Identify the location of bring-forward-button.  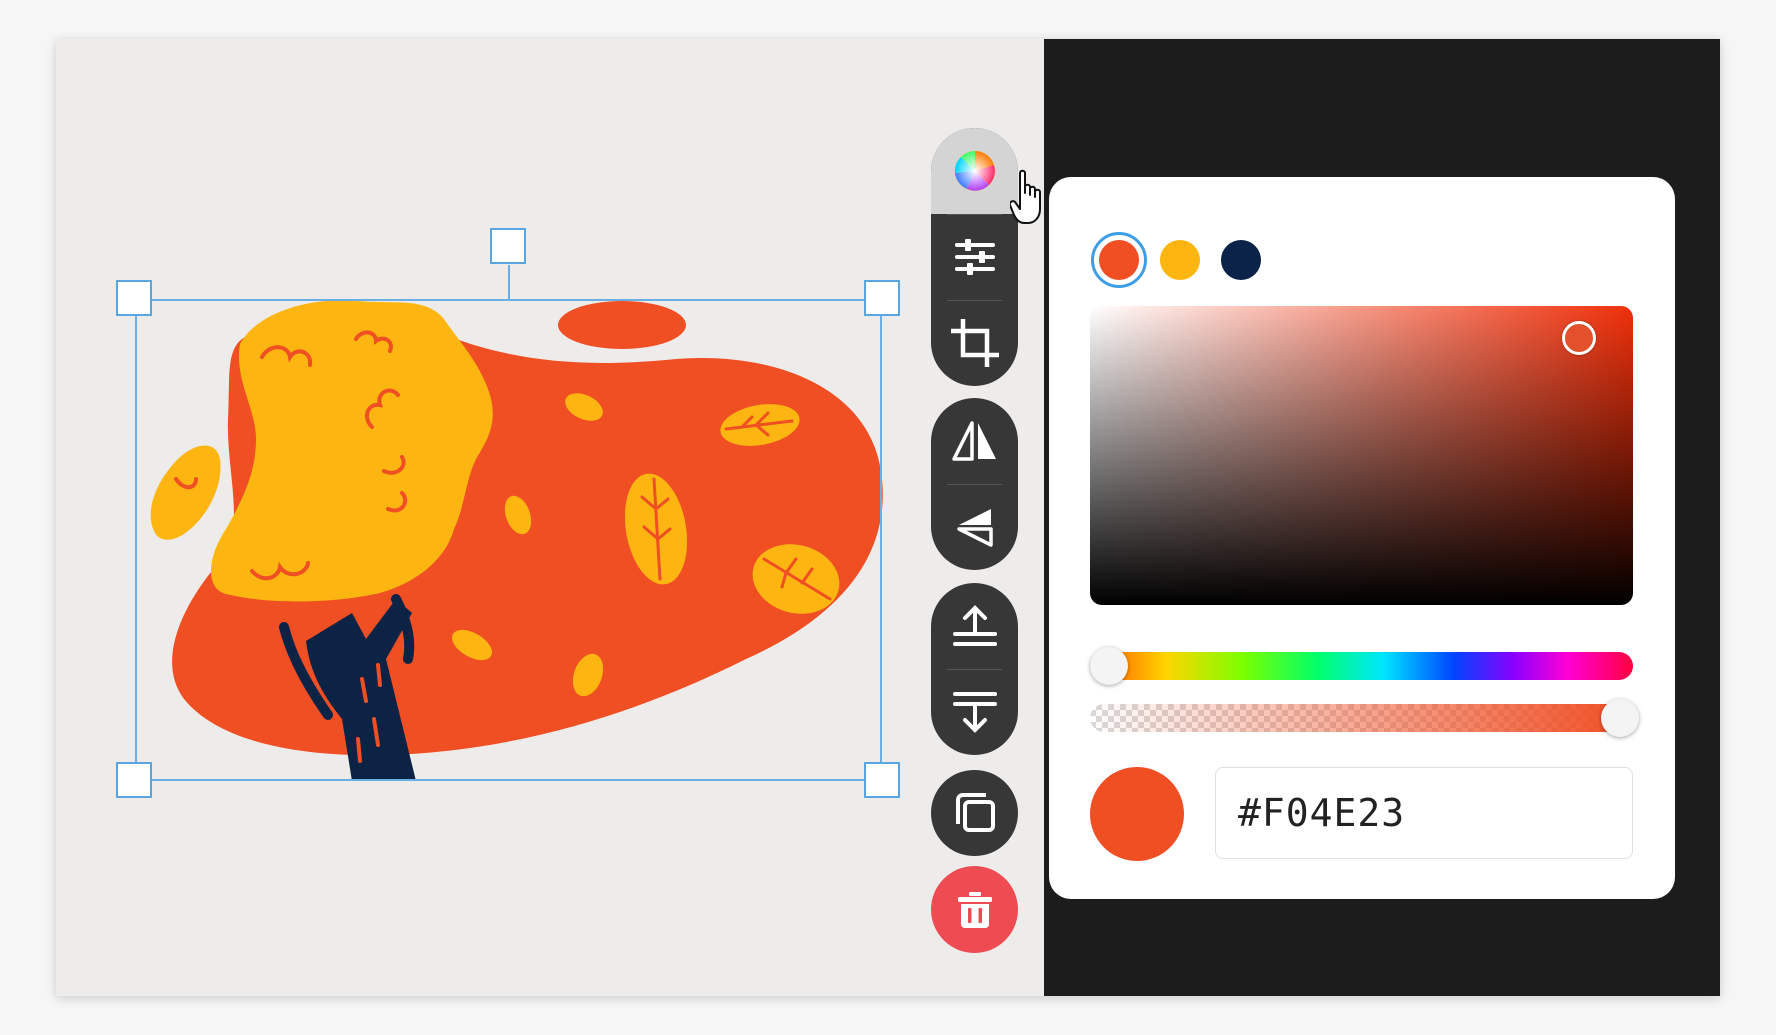
(974, 626).